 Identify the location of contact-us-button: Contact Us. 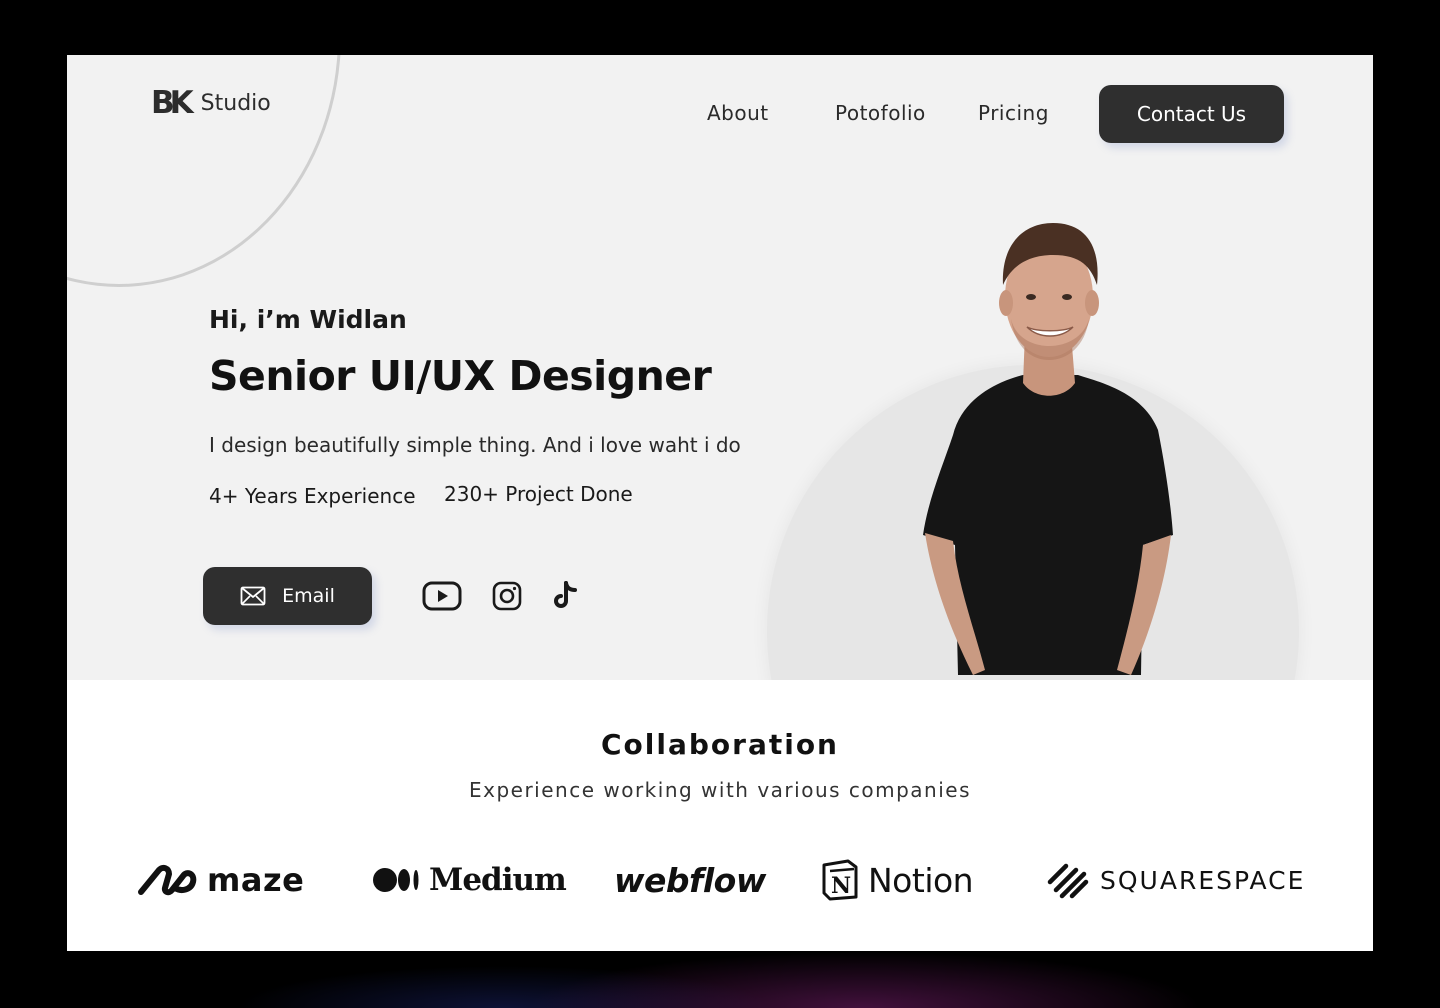
(1191, 114).